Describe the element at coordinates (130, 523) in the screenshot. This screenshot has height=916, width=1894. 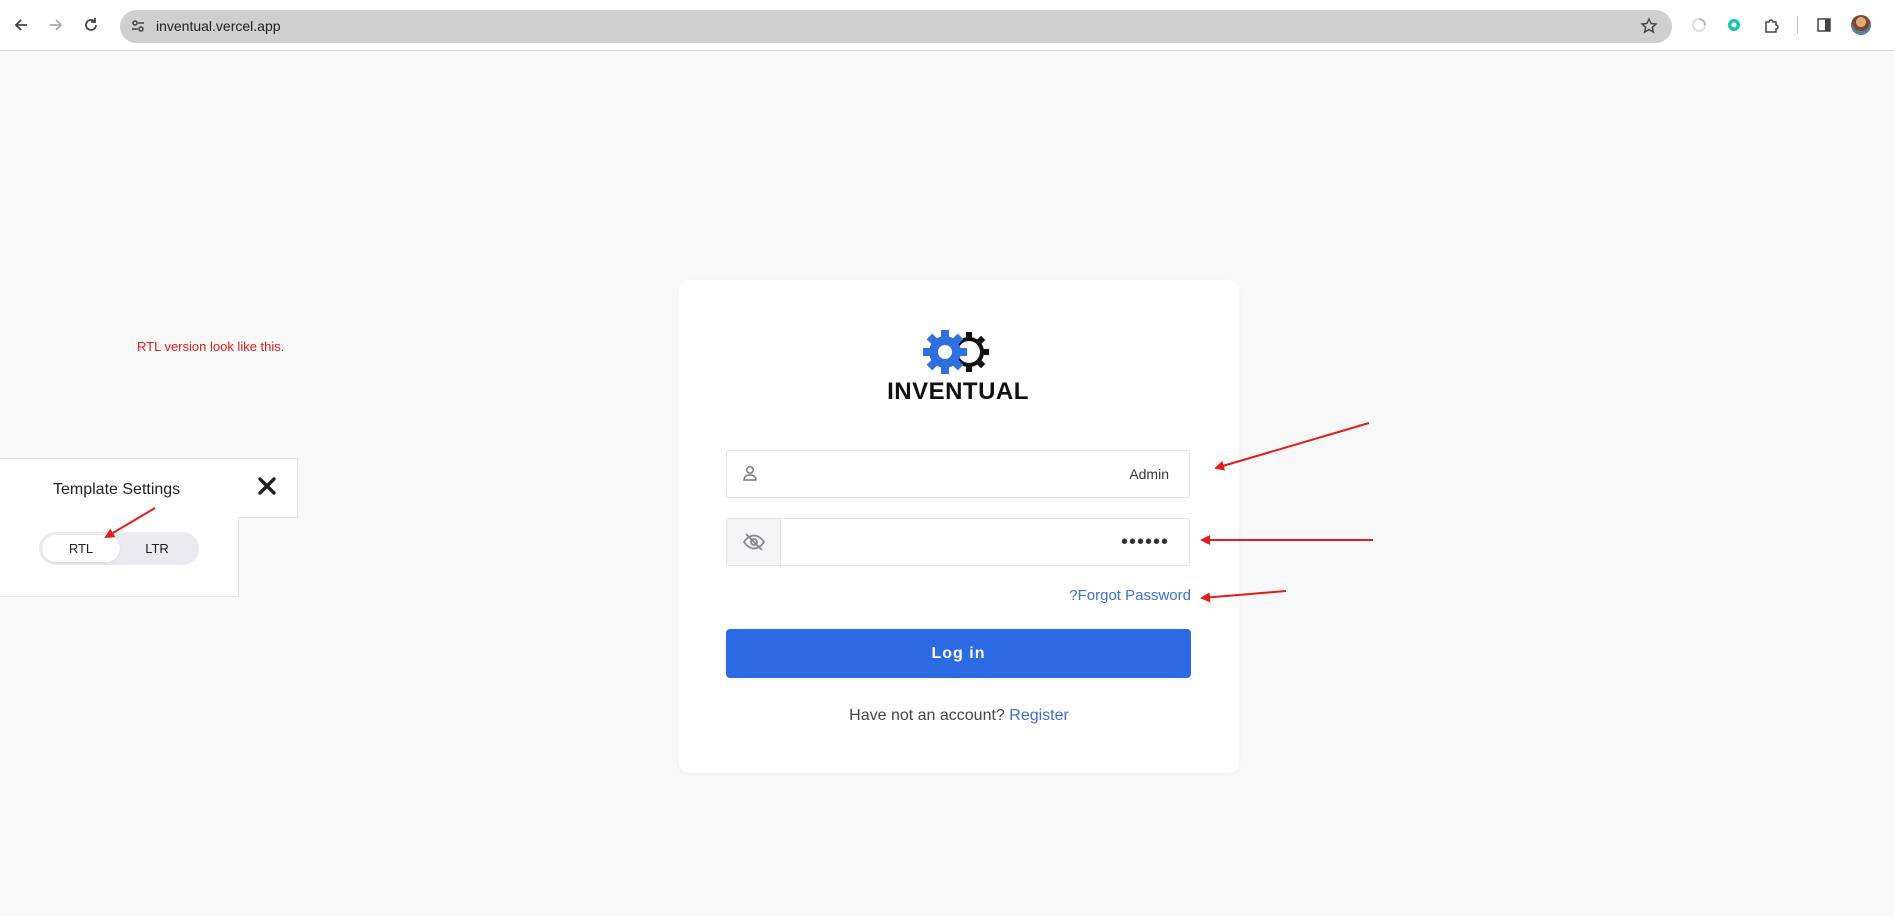
I see `arrow-to-toggle` at that location.